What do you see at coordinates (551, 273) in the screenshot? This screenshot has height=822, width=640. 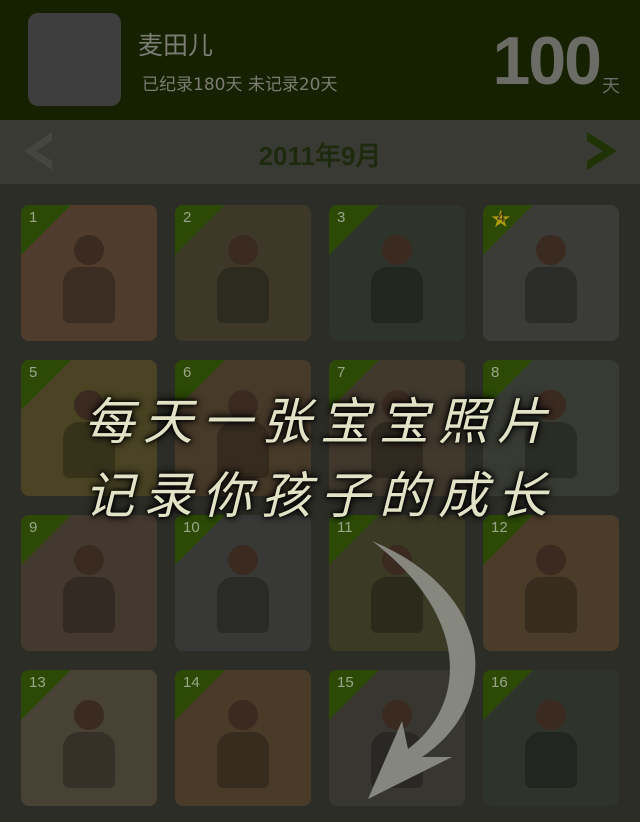 I see `photo-tile: ★ 4` at bounding box center [551, 273].